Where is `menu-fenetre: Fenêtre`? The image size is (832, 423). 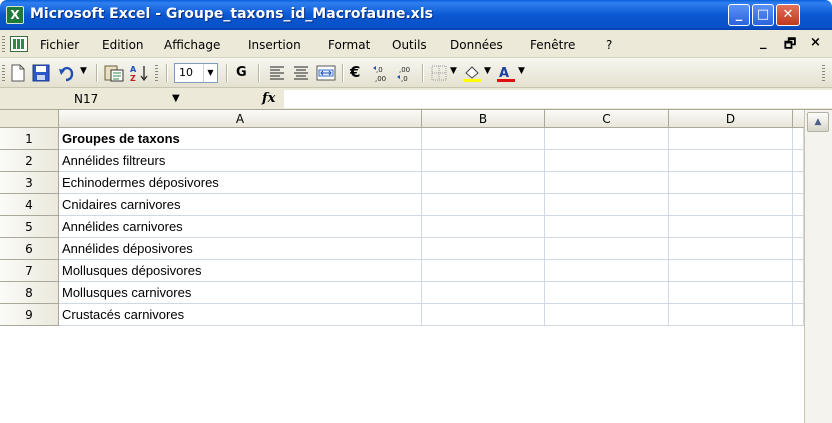 menu-fenetre: Fenêtre is located at coordinates (552, 45).